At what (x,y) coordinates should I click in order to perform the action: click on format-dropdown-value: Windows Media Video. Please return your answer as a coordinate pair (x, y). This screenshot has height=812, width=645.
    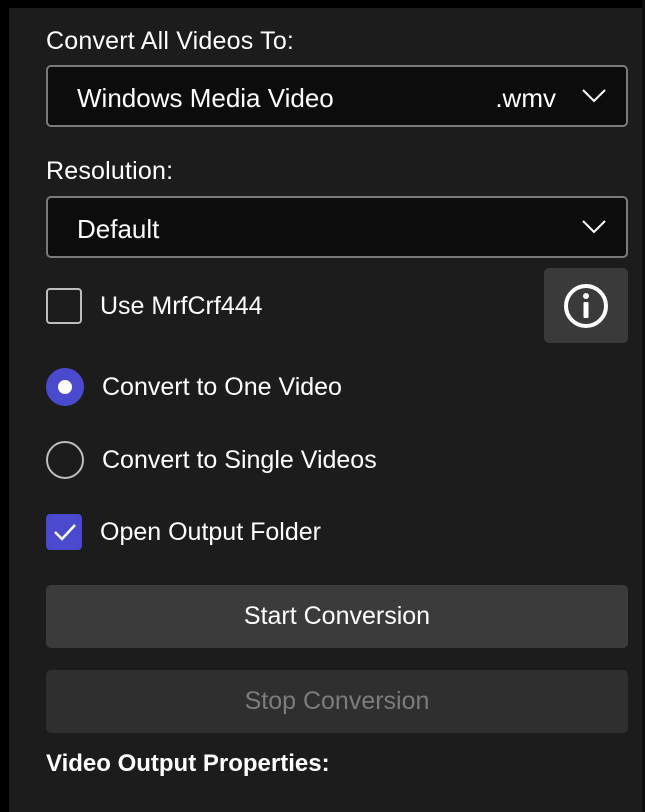
    Looking at the image, I should click on (205, 98).